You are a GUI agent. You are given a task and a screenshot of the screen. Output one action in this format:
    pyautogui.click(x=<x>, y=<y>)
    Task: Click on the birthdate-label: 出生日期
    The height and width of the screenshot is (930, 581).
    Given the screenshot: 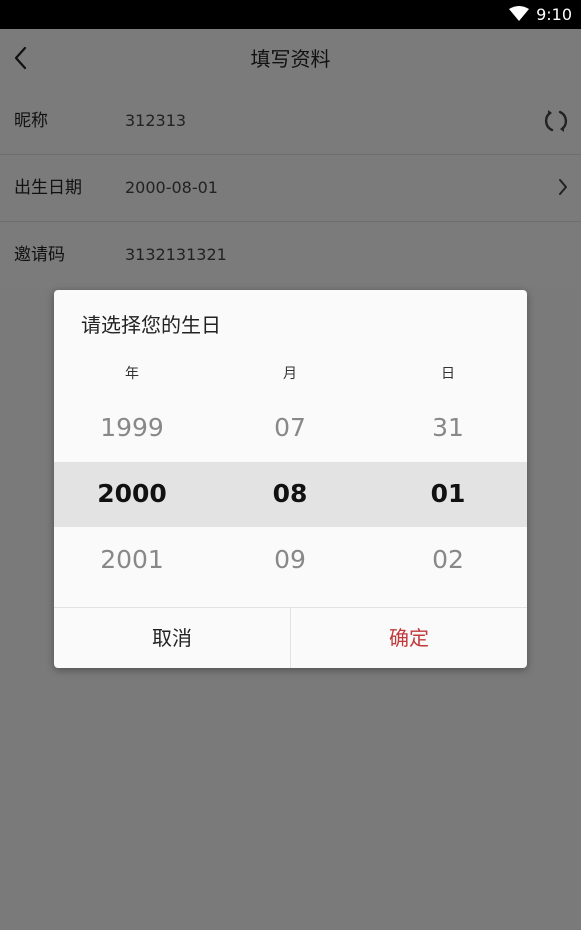 What is the action you would take?
    pyautogui.click(x=48, y=188)
    